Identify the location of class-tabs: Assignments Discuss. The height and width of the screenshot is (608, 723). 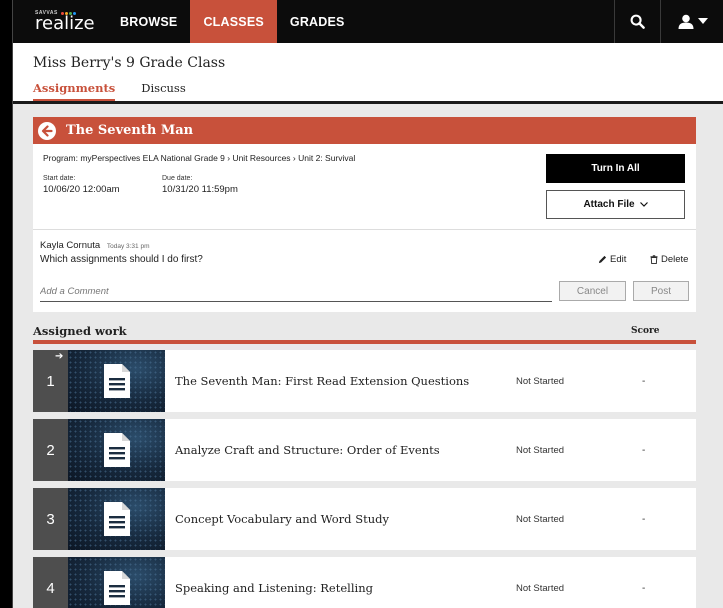
(109, 91).